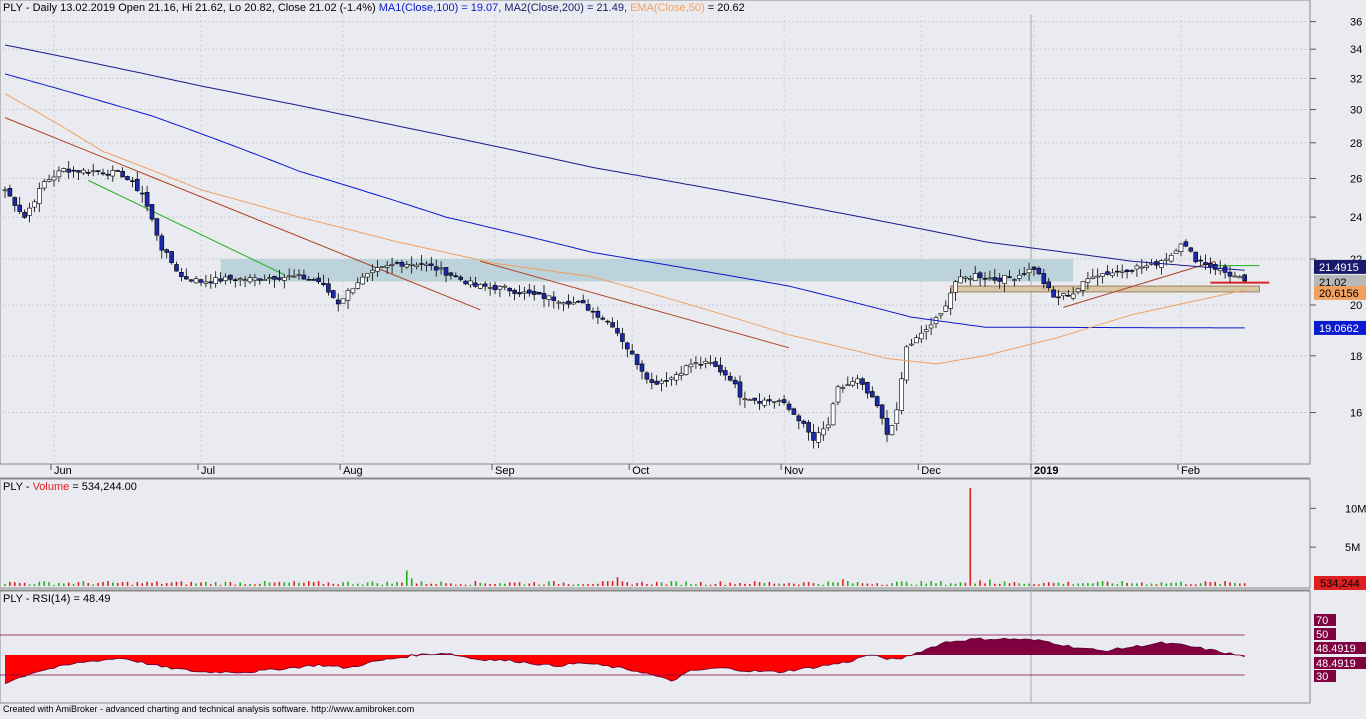  I want to click on price-tick-label: 24, so click(1356, 218).